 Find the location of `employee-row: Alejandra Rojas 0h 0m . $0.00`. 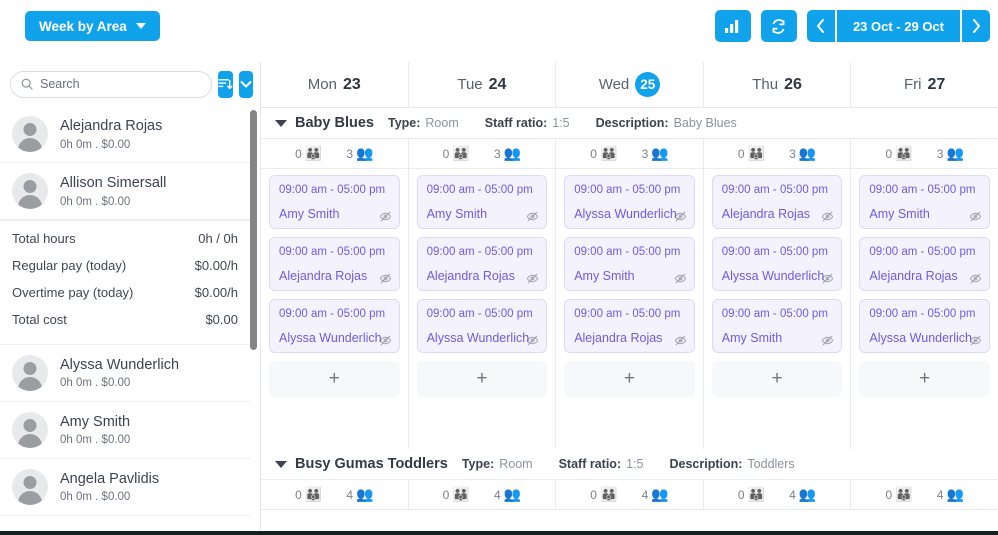

employee-row: Alejandra Rojas 0h 0m . $0.00 is located at coordinates (125, 134).